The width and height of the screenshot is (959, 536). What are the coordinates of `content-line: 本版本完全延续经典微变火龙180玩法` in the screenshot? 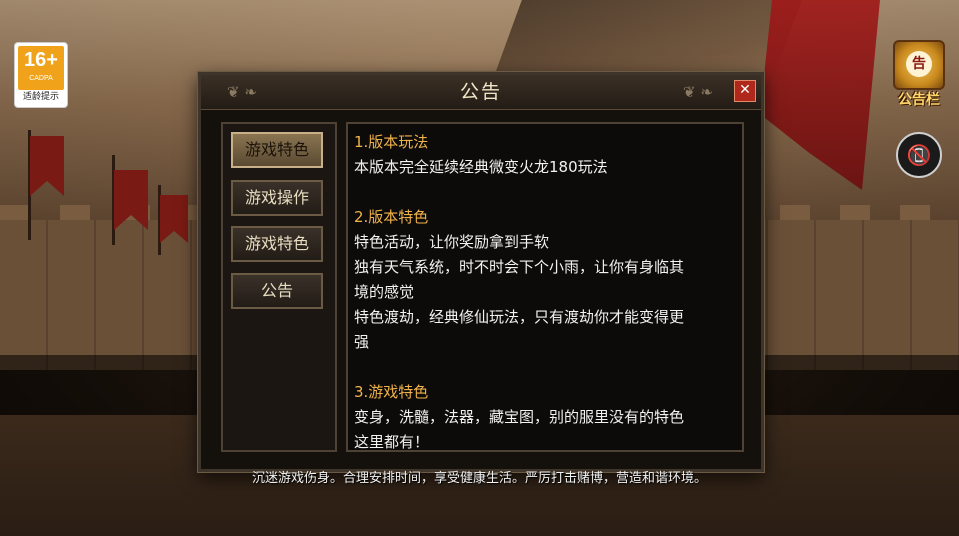 It's located at (481, 167).